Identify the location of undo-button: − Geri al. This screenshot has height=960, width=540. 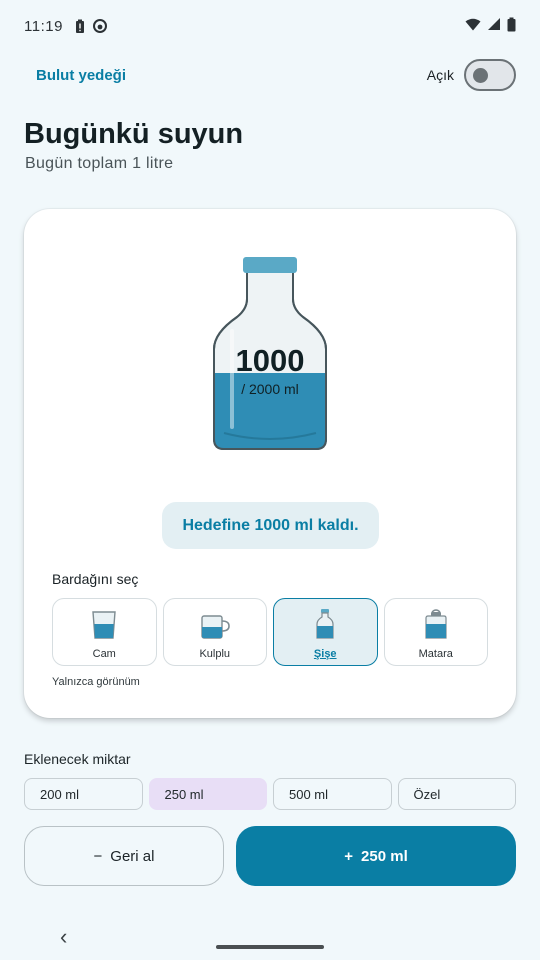
(124, 856).